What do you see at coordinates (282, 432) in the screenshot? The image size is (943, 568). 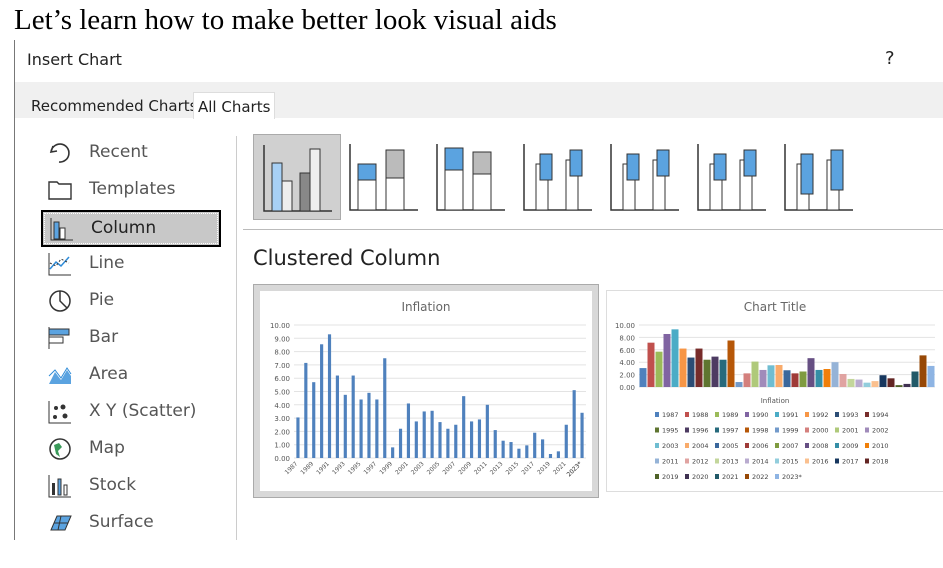 I see `y-tick-label: 2.00` at bounding box center [282, 432].